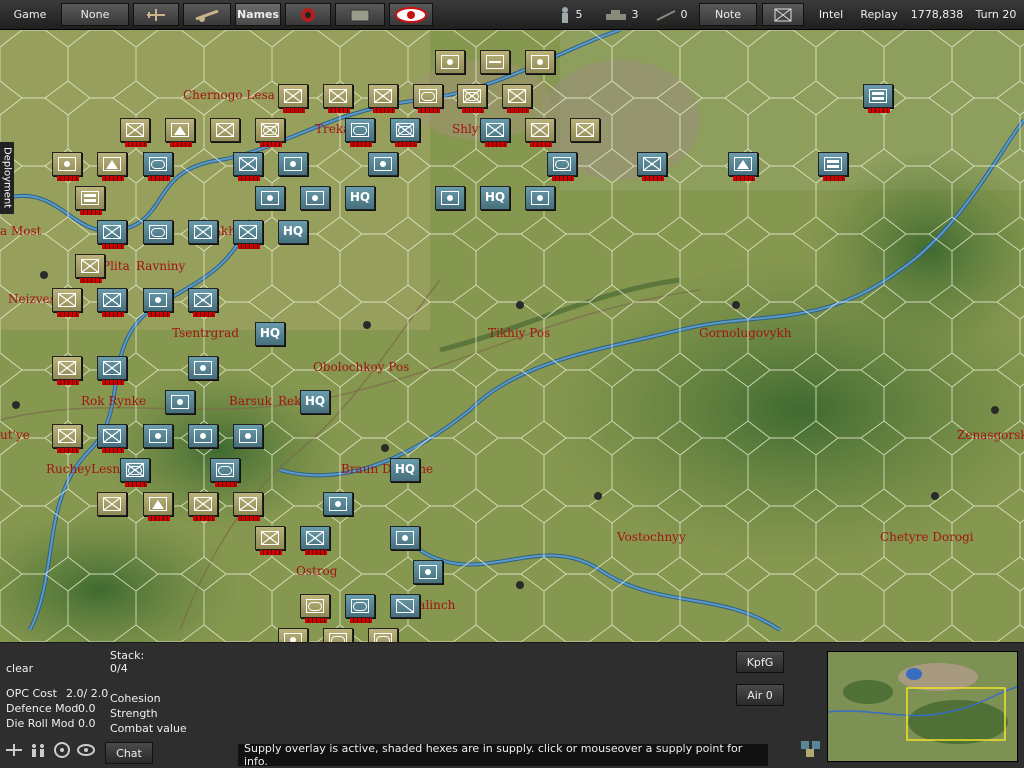  Describe the element at coordinates (95, 14) in the screenshot. I see `overlay-none-button: None` at that location.